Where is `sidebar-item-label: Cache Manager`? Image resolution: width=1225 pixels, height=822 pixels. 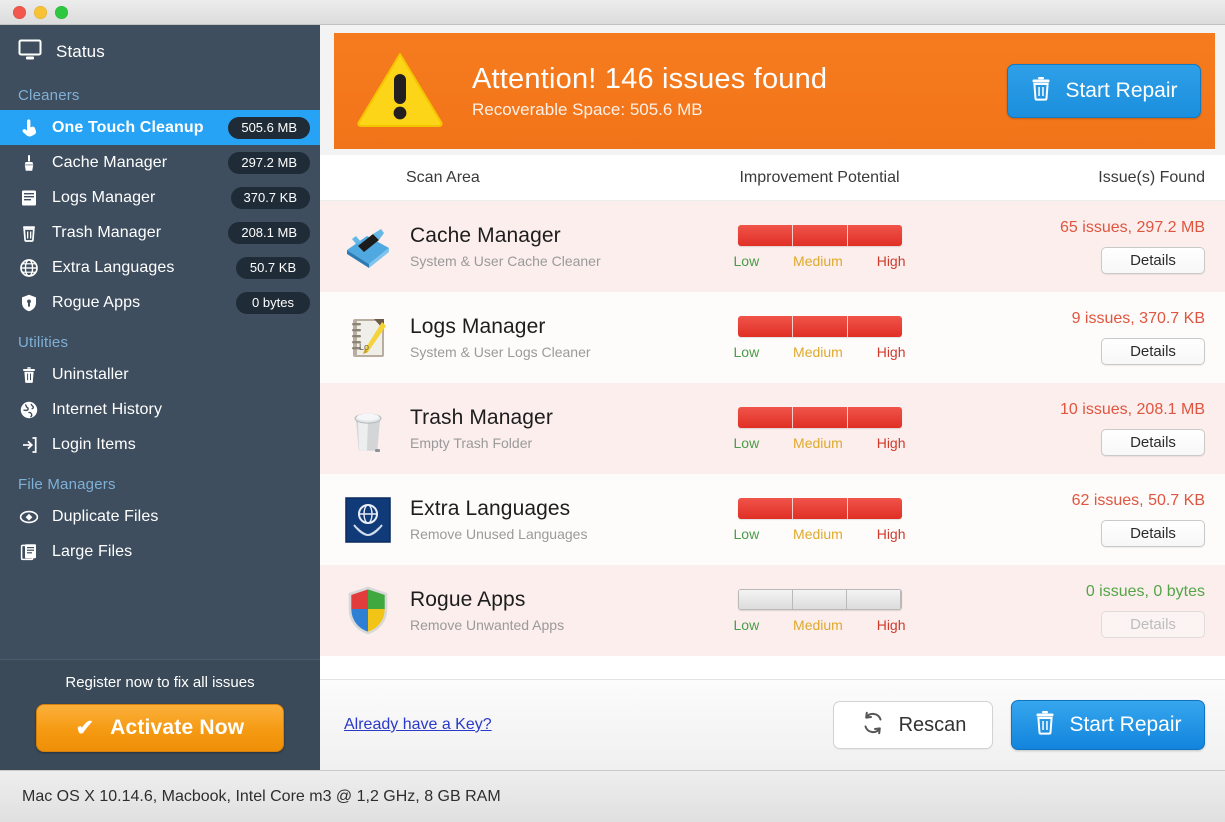
sidebar-item-label: Cache Manager is located at coordinates (110, 162).